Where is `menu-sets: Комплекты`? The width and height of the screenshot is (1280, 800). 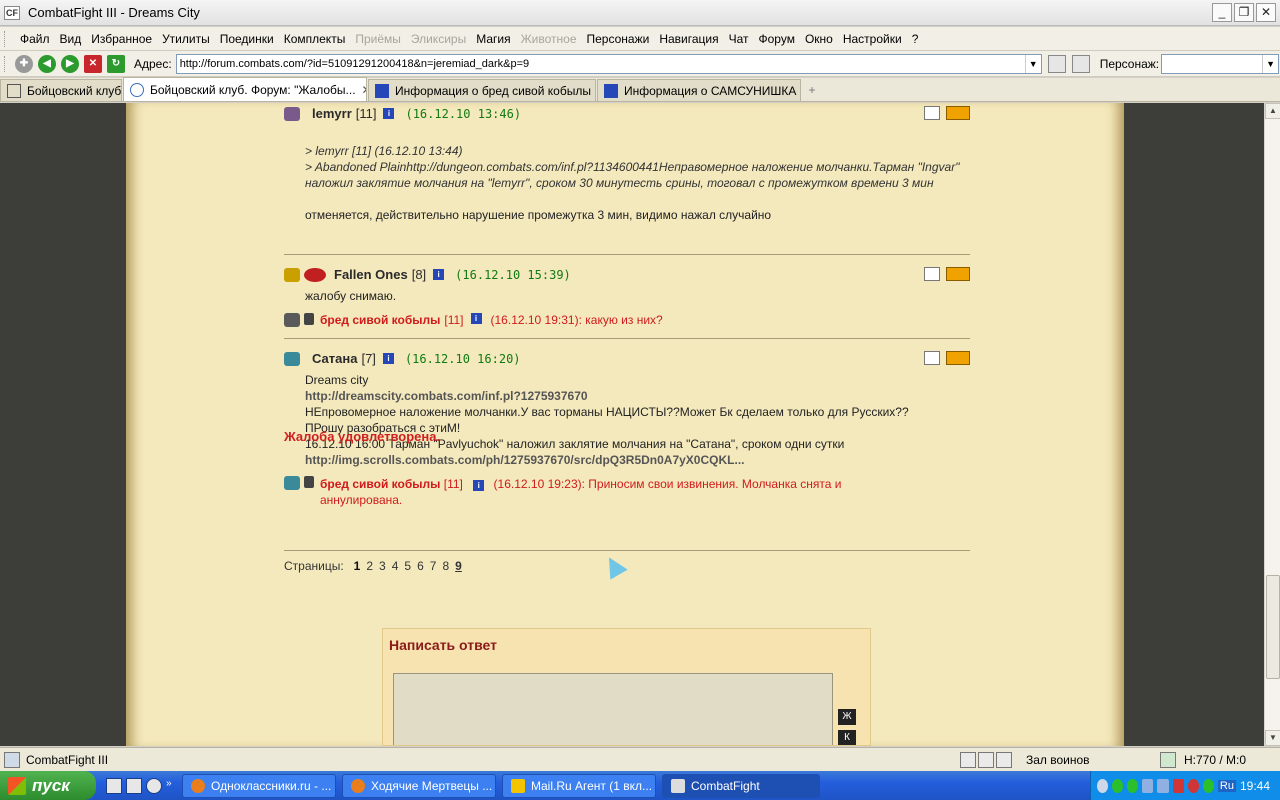 menu-sets: Комплекты is located at coordinates (315, 39).